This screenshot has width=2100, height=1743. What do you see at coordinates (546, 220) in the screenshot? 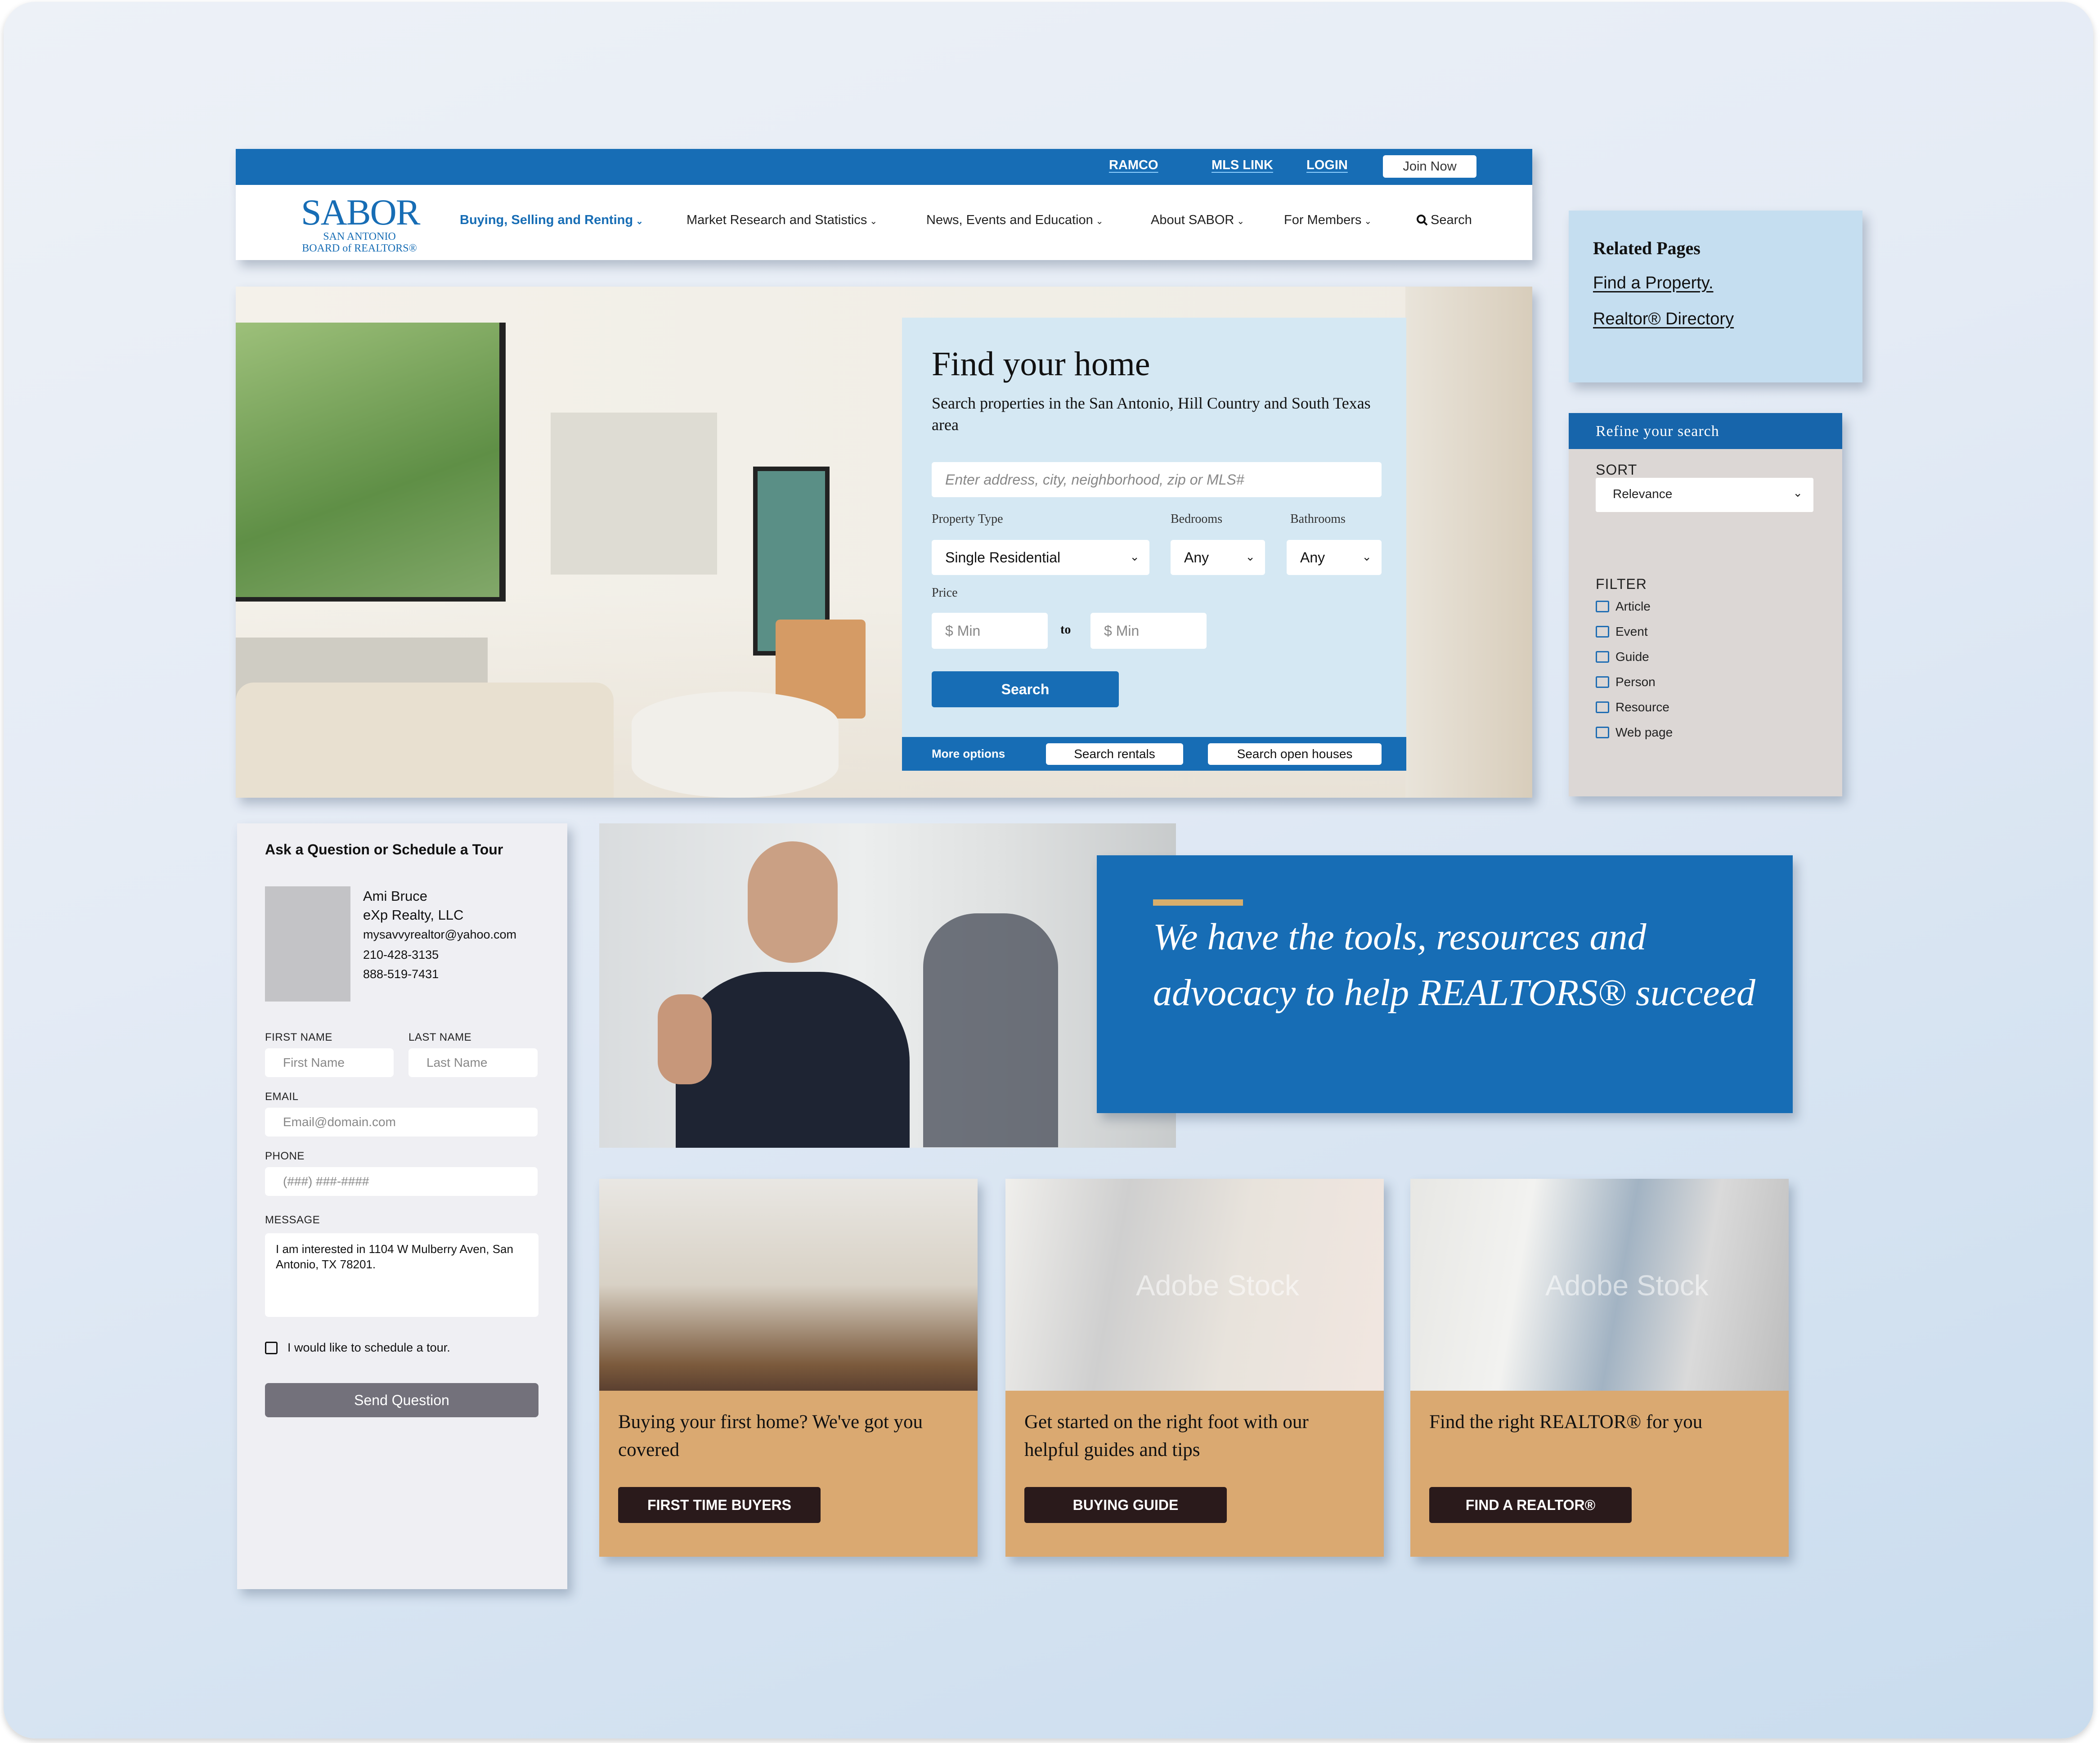
I see `nav-label: Buying, Selling and Renting` at bounding box center [546, 220].